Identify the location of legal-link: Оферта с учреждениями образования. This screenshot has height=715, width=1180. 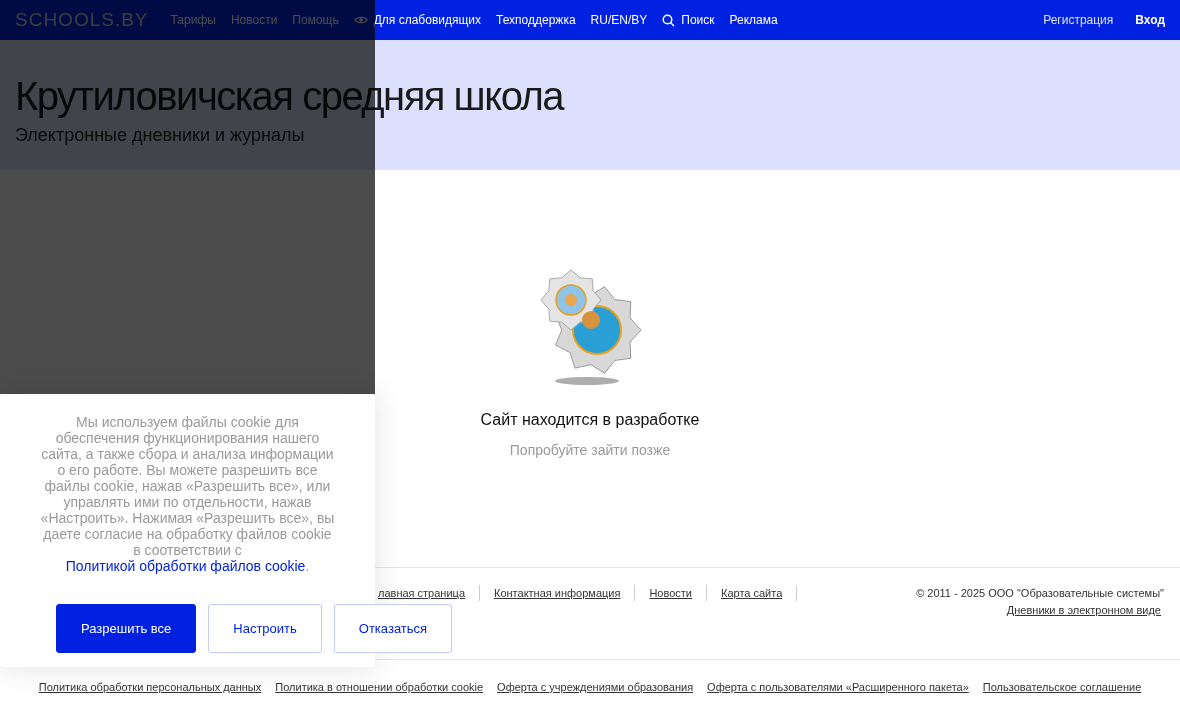
(595, 687).